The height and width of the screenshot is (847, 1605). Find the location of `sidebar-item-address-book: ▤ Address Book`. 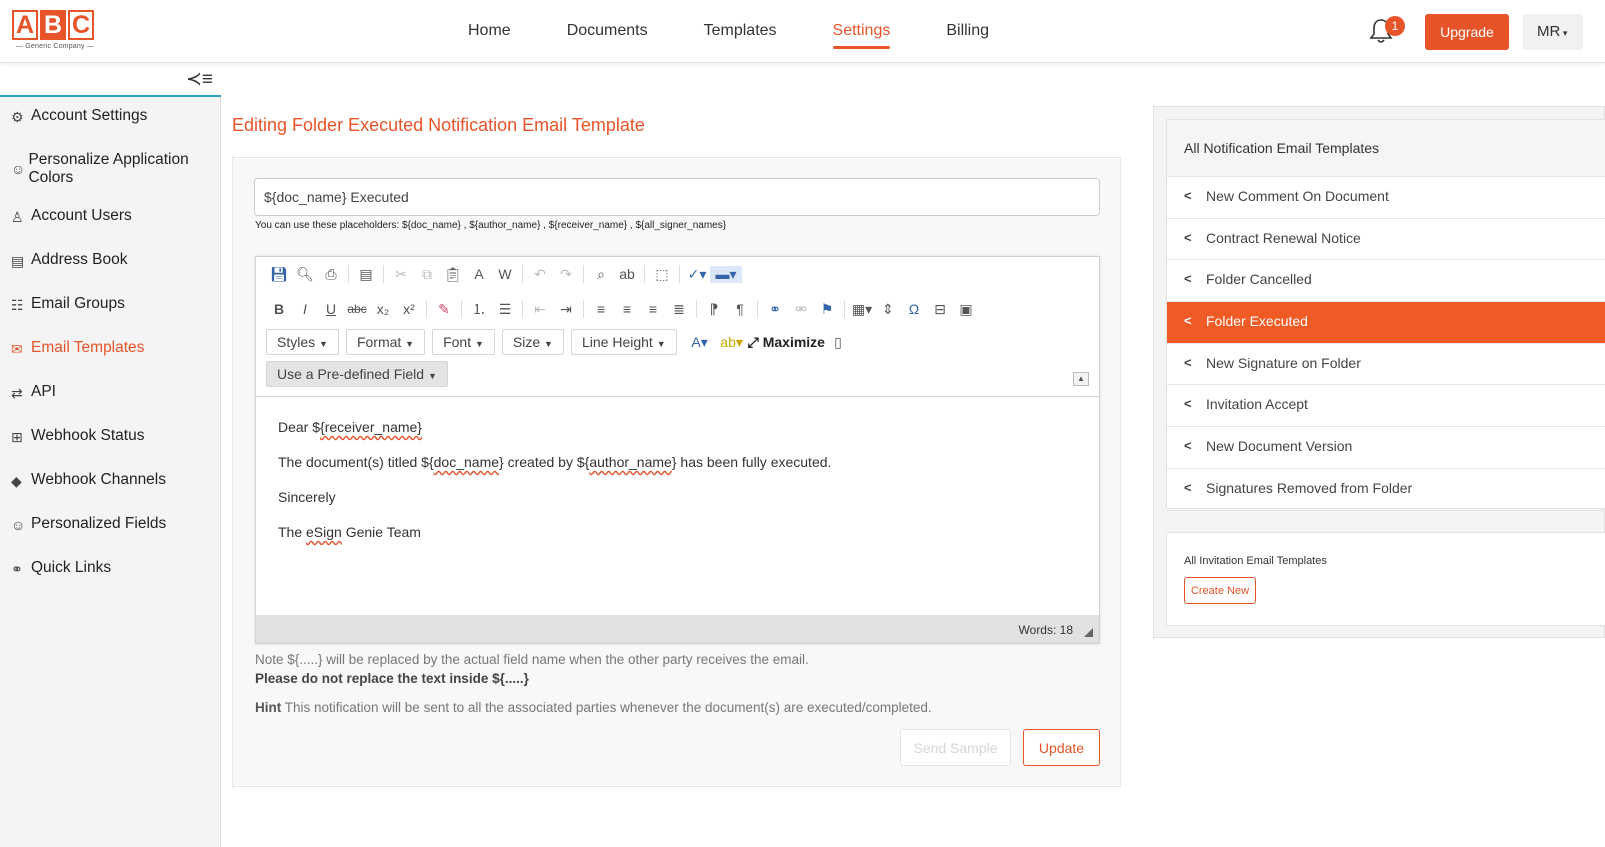

sidebar-item-address-book: ▤ Address Book is located at coordinates (110, 273).